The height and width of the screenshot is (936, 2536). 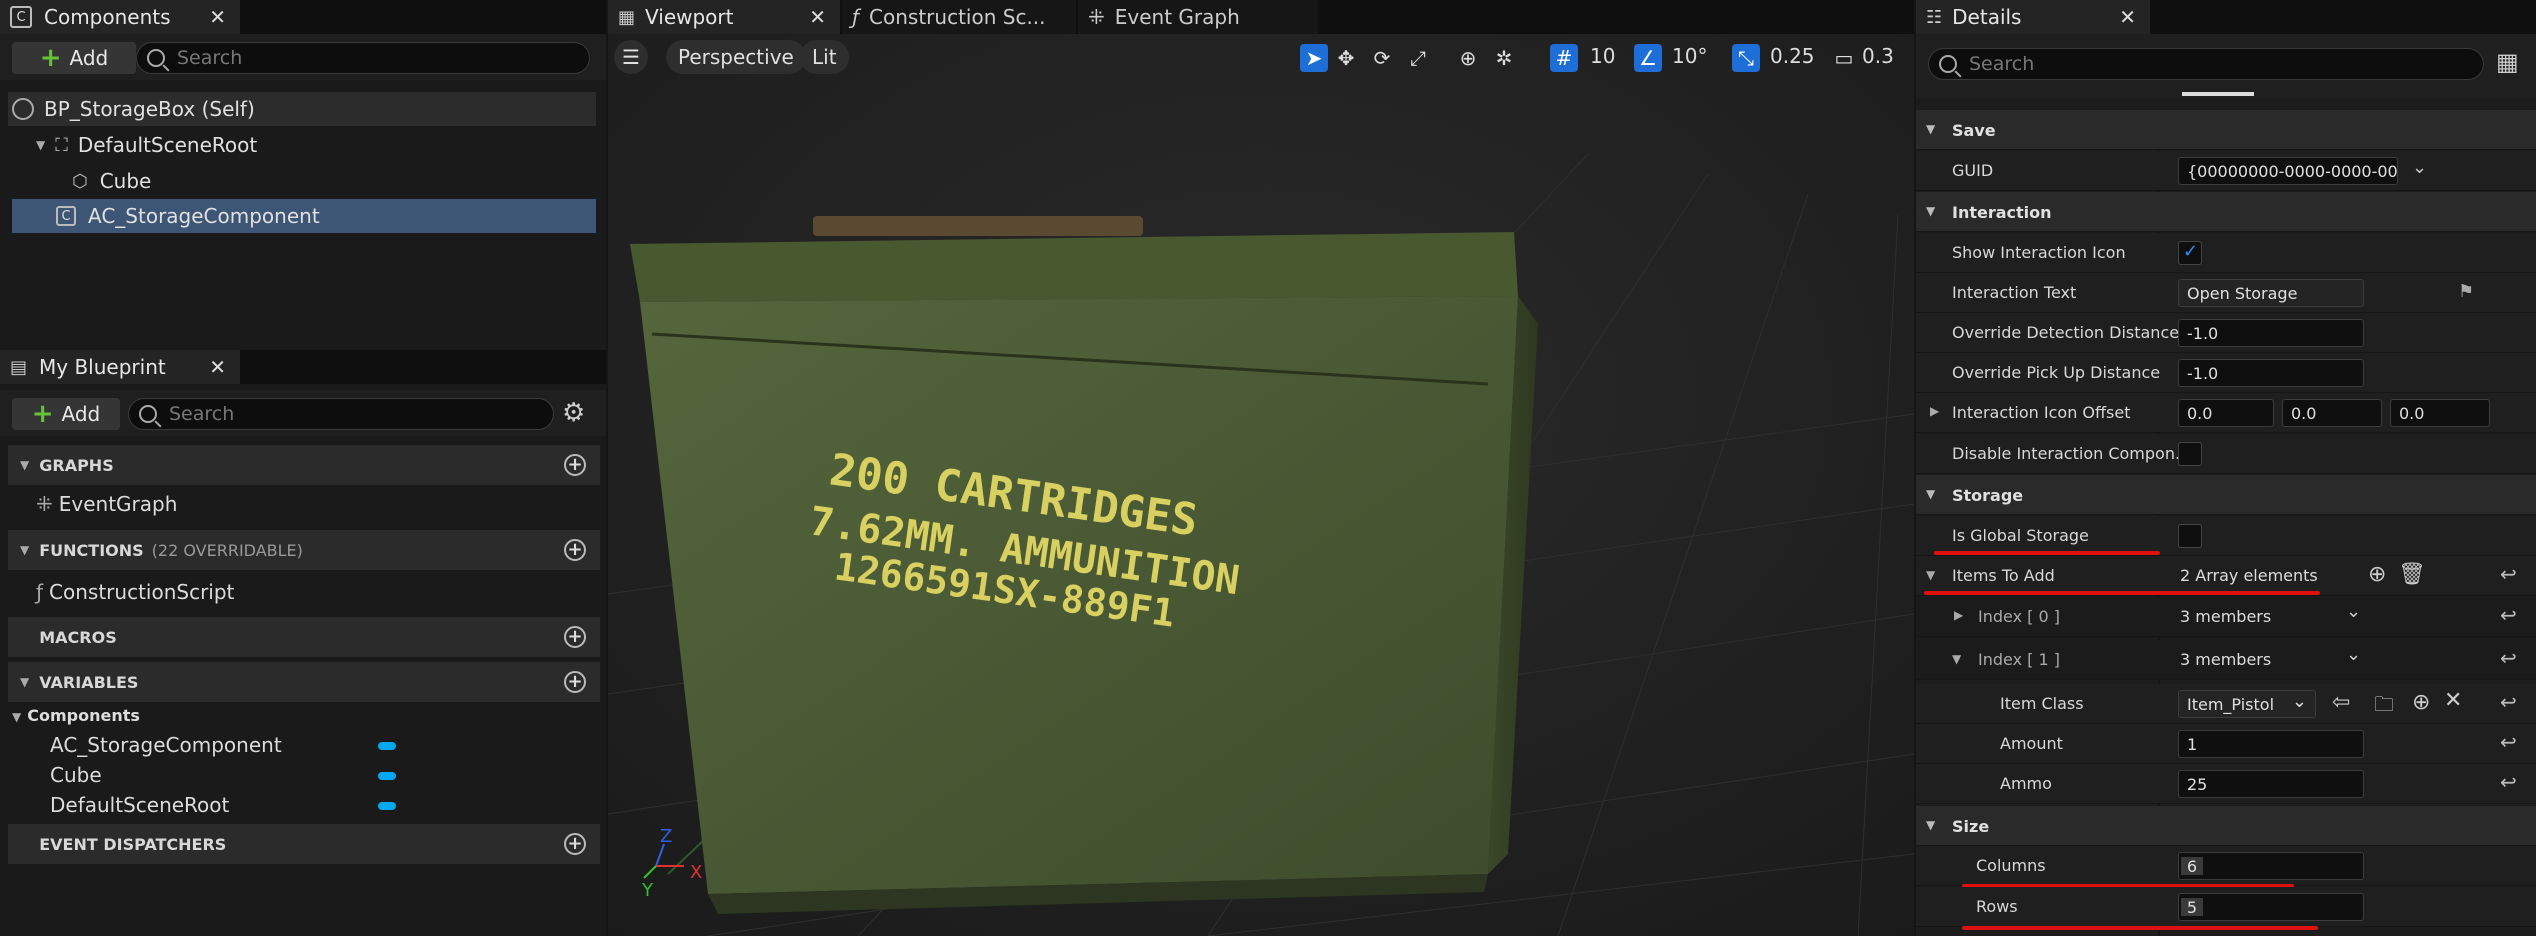 I want to click on amount-field: 1, so click(x=2271, y=744).